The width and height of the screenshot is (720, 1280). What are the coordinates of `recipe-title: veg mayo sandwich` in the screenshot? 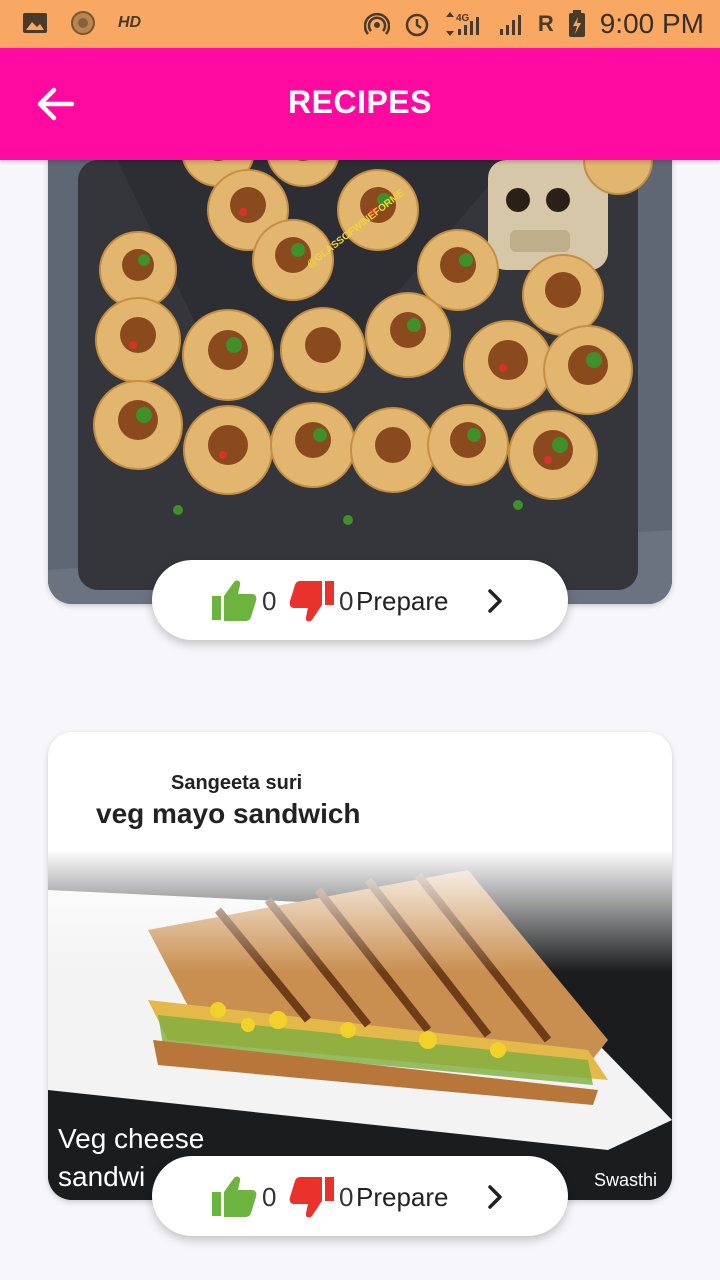 It's located at (228, 813).